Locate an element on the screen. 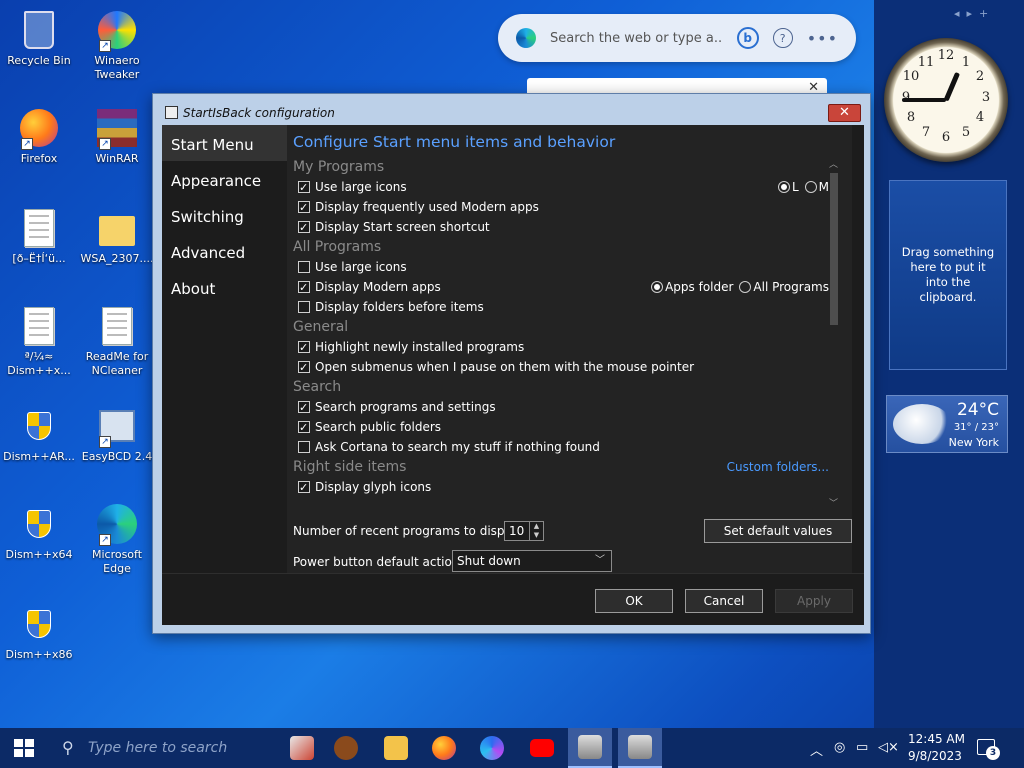  option-row: Search public folders is located at coordinates (563, 427).